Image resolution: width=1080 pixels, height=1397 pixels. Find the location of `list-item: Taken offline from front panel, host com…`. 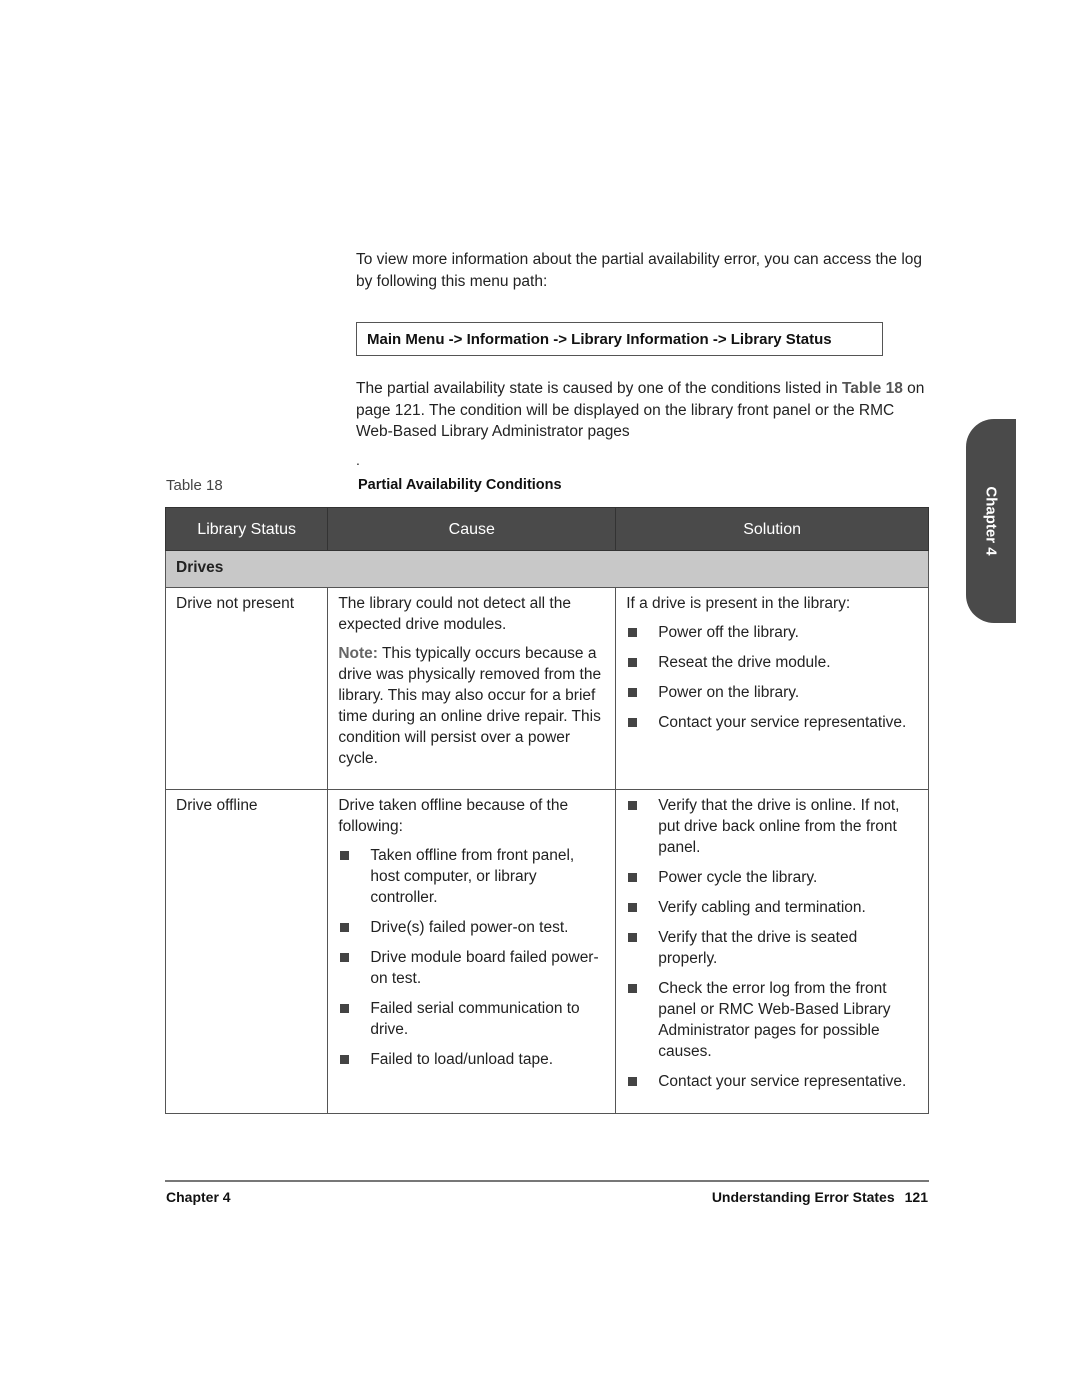

list-item: Taken offline from front panel, host com… is located at coordinates (471, 876).